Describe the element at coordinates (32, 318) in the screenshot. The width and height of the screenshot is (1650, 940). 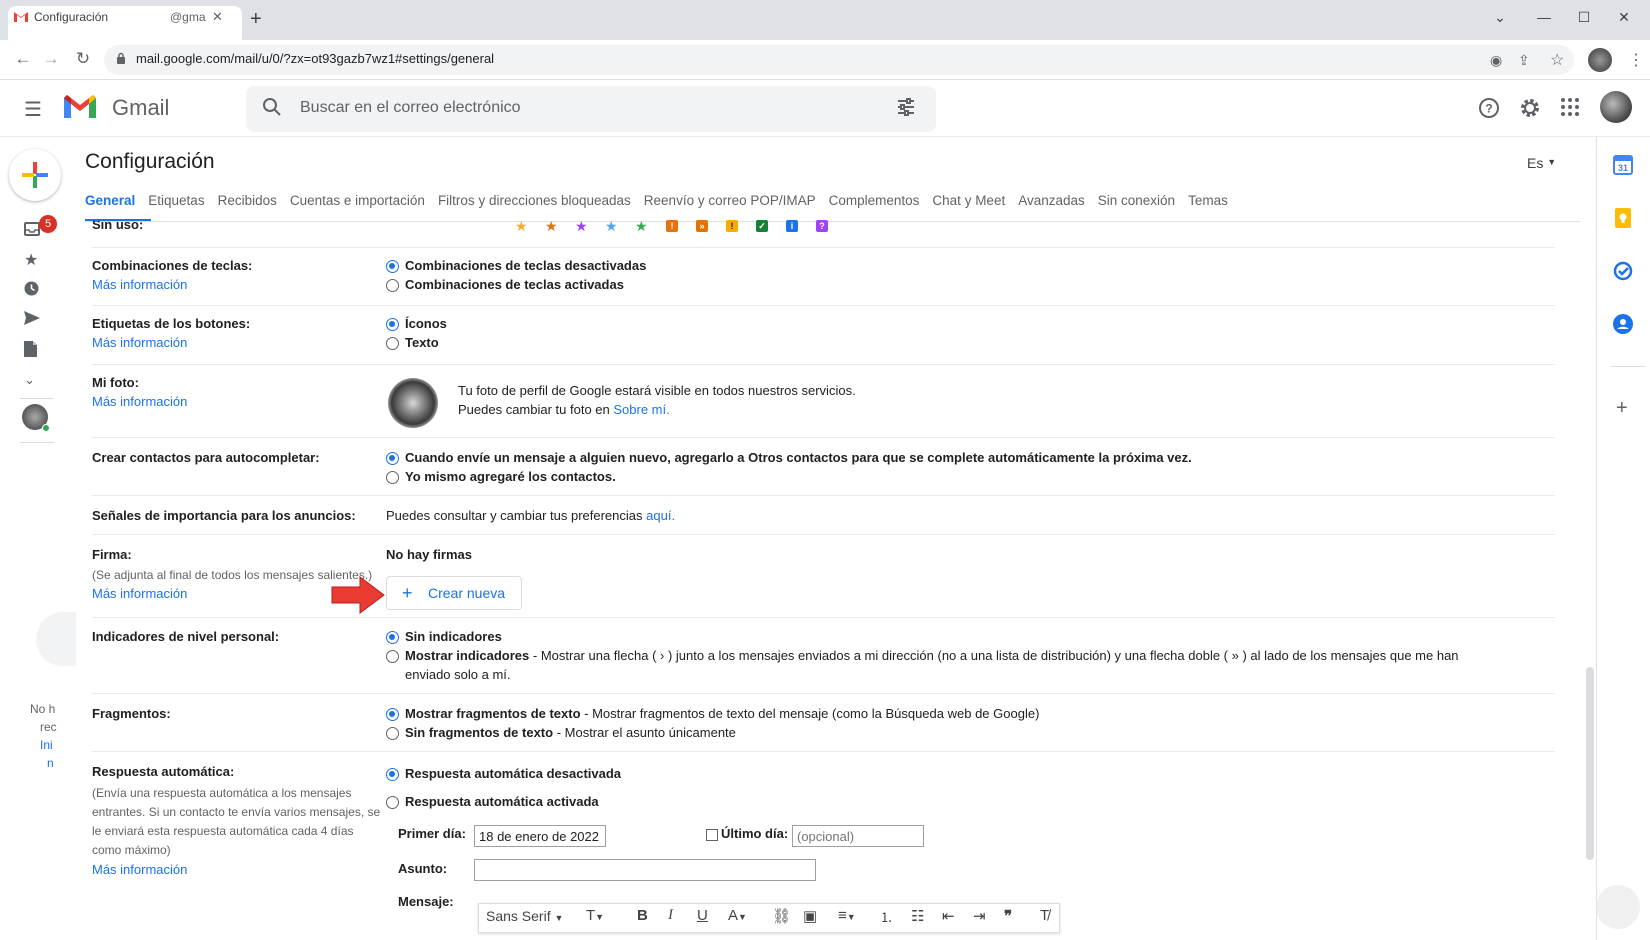
I see `sent-icon` at that location.